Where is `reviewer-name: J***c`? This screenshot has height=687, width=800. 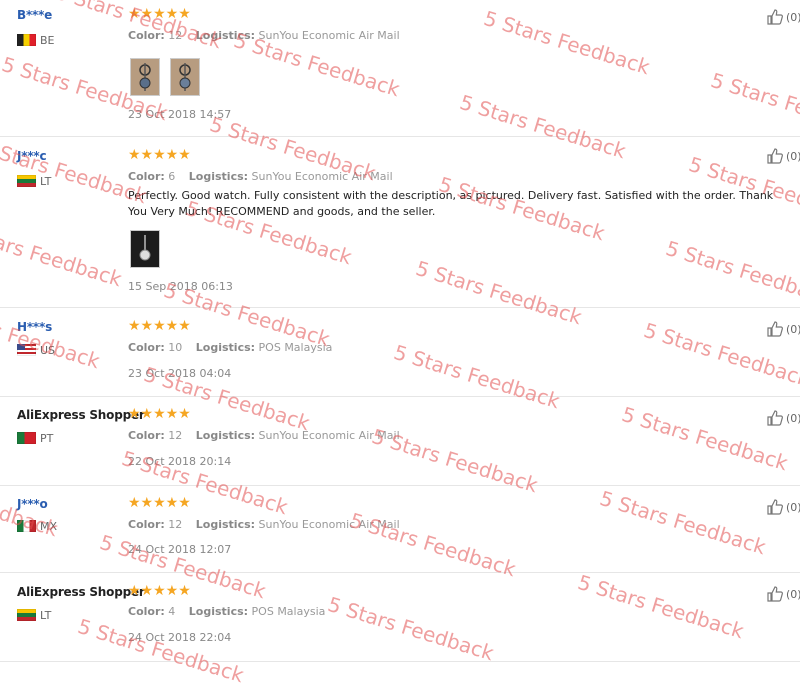 reviewer-name: J***c is located at coordinates (32, 156).